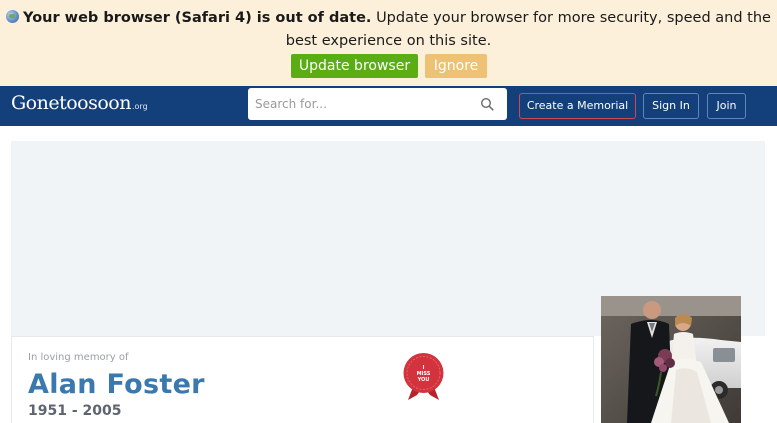 The height and width of the screenshot is (423, 777). I want to click on logo-text: Gonetoosoon, so click(71, 103).